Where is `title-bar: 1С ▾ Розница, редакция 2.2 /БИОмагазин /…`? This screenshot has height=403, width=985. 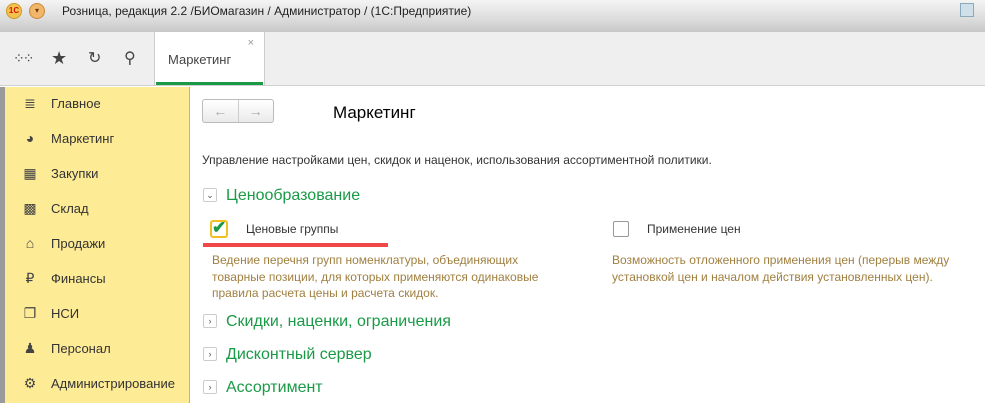
title-bar: 1С ▾ Розница, редакция 2.2 /БИОмагазин /… is located at coordinates (492, 16).